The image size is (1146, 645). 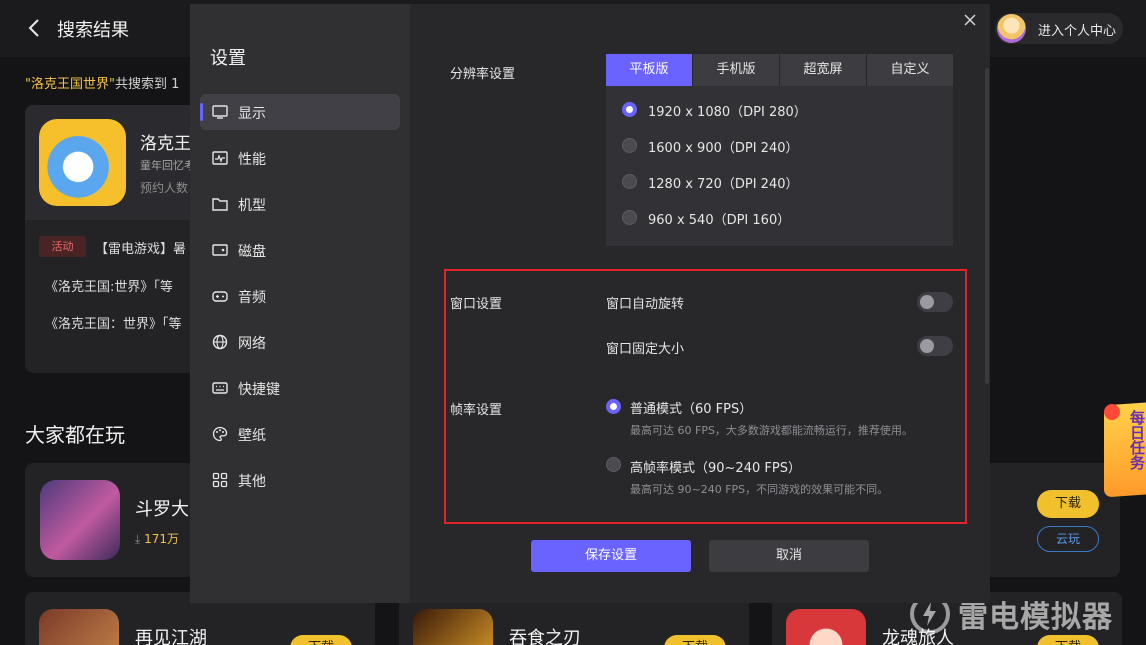 What do you see at coordinates (935, 302) in the screenshot?
I see `auto-rotate-toggle` at bounding box center [935, 302].